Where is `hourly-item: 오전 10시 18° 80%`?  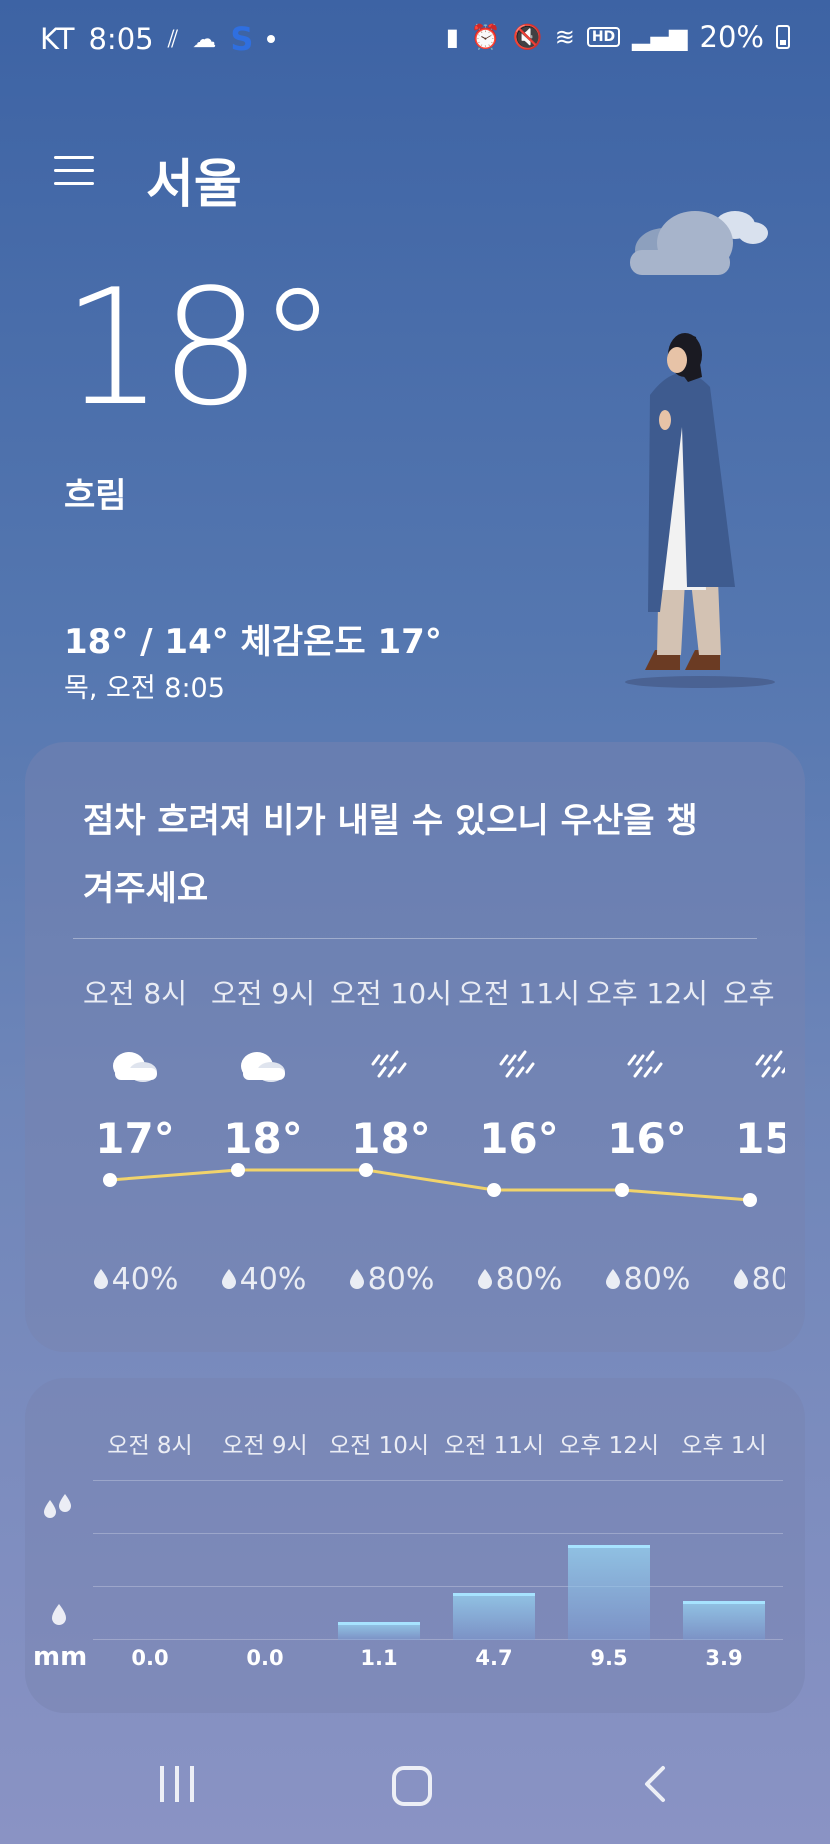
hourly-item: 오전 10시 18° 80% is located at coordinates (391, 1134).